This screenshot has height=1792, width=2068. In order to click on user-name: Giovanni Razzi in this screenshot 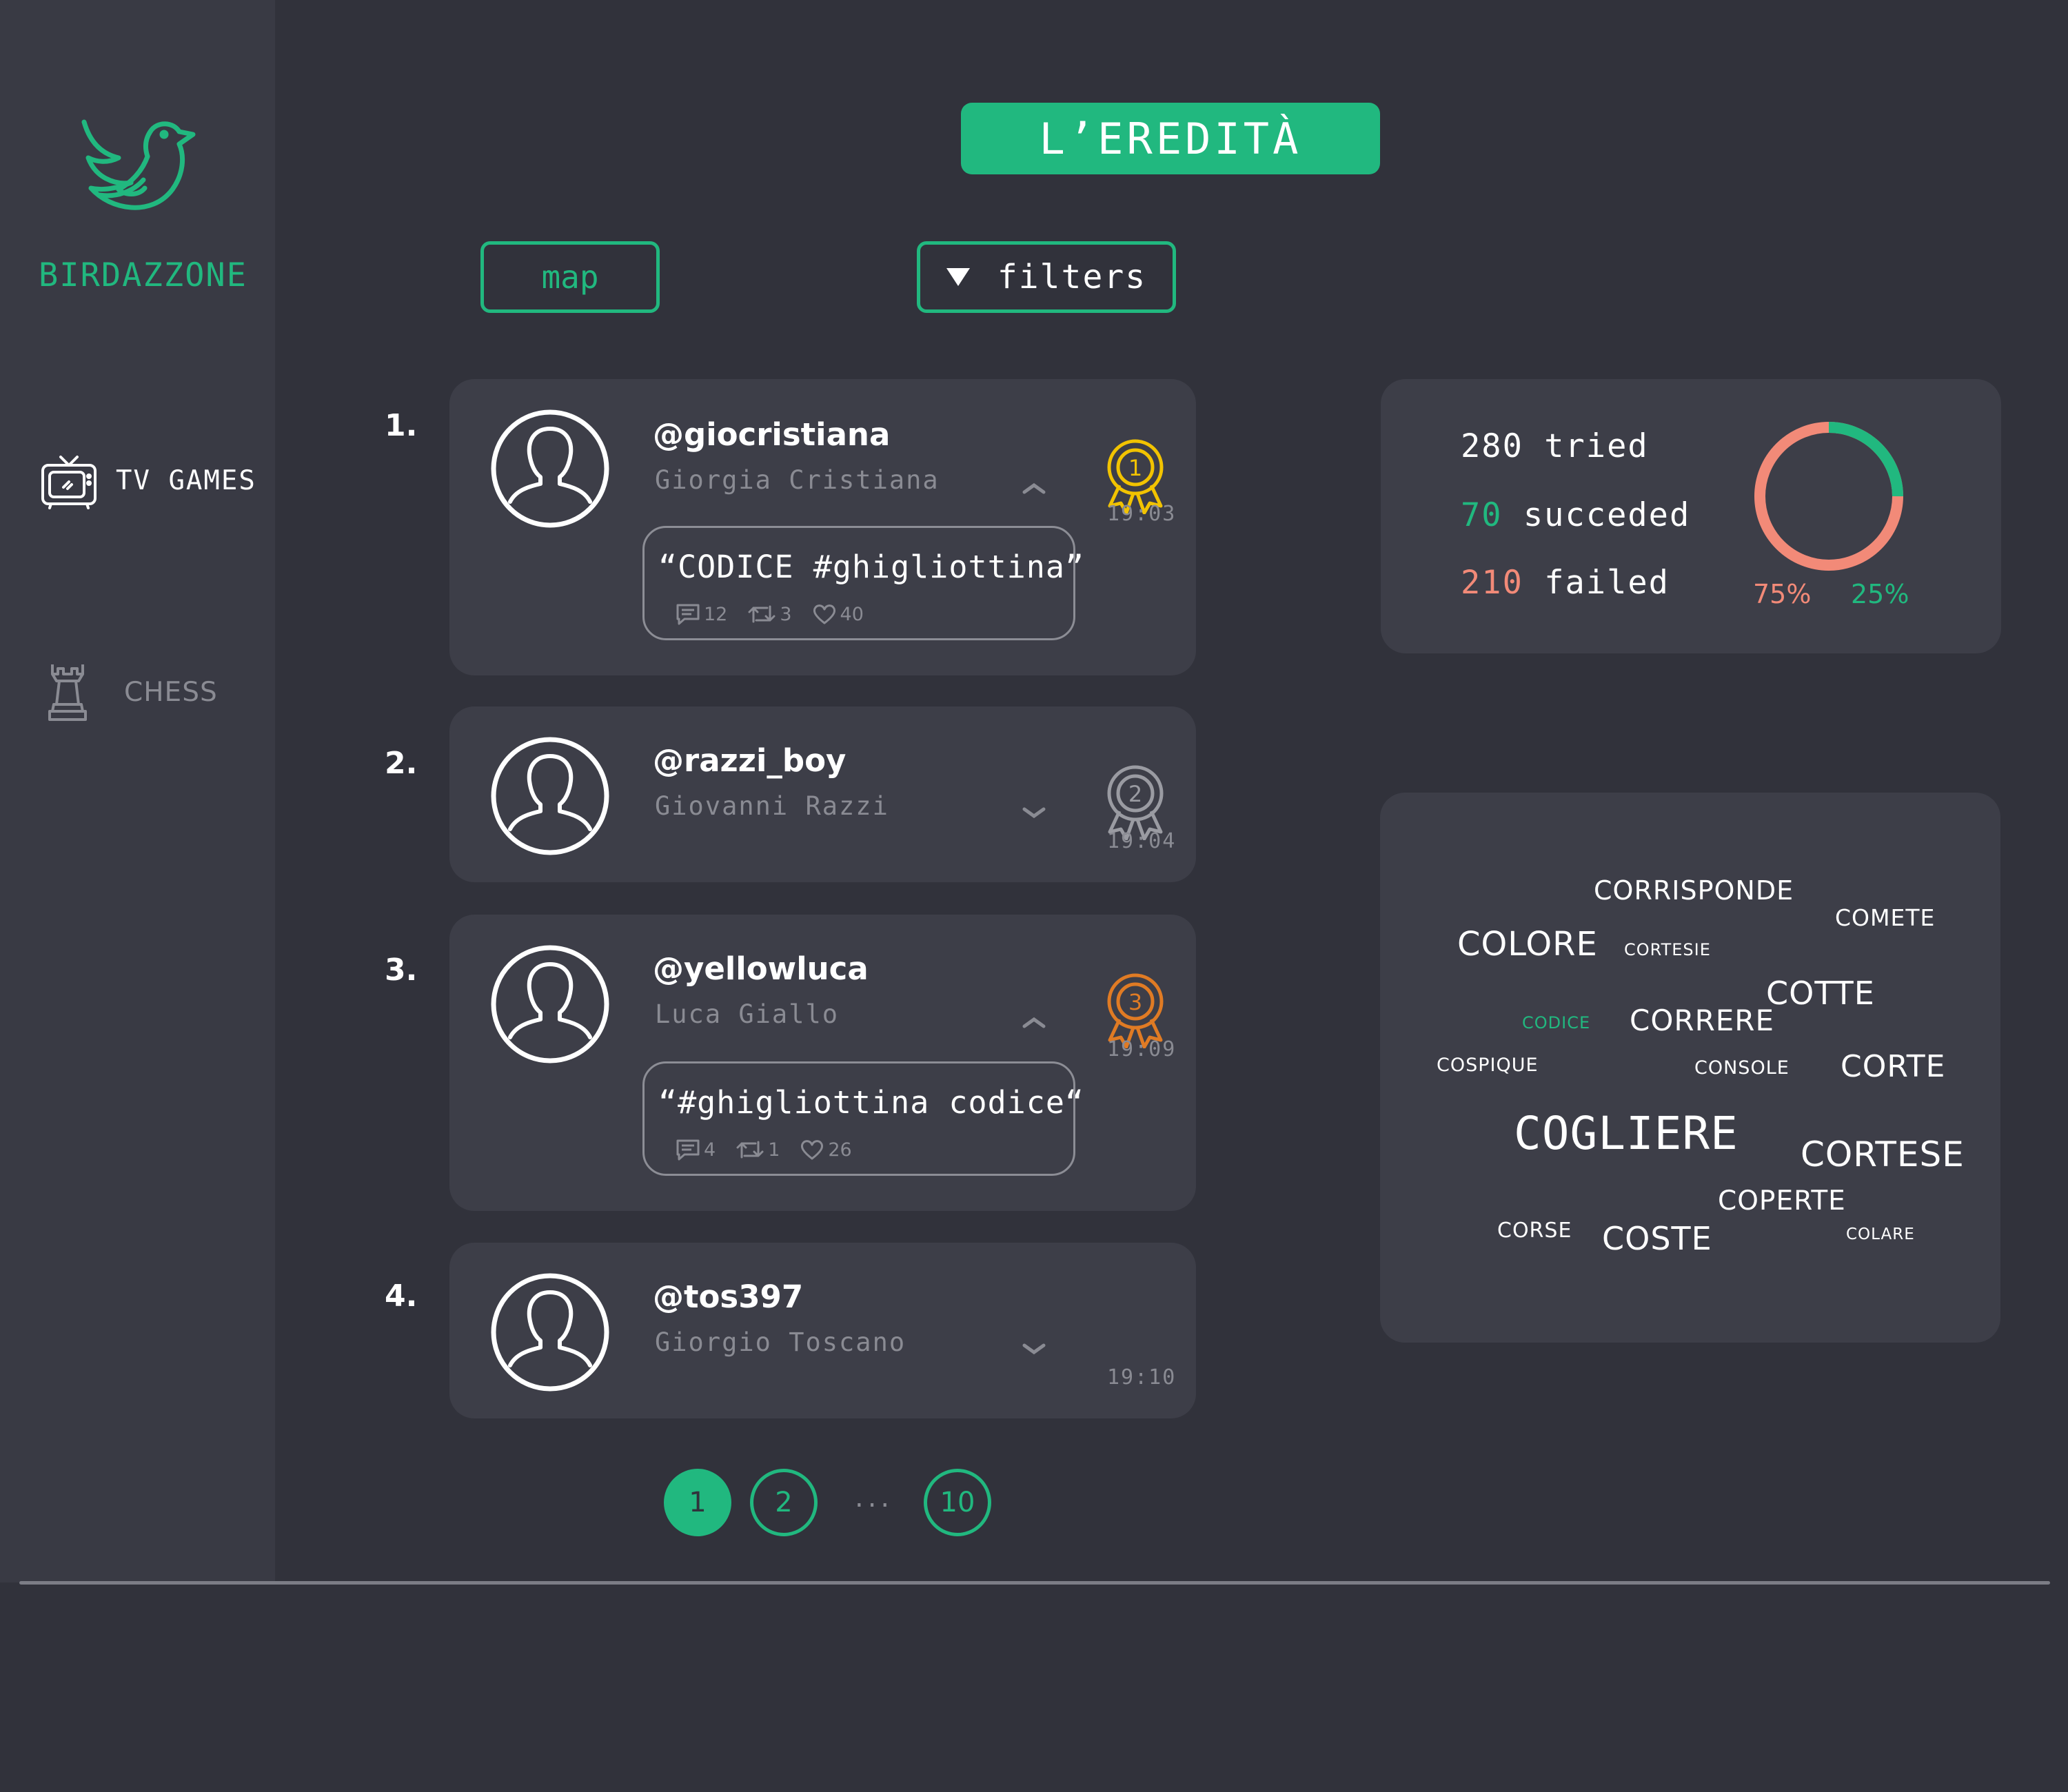, I will do `click(772, 806)`.